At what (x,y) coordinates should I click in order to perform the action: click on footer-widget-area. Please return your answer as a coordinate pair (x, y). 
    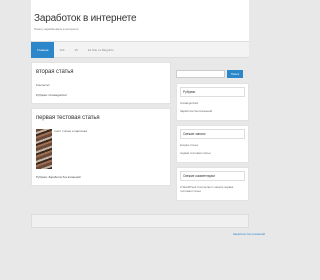
    Looking at the image, I should click on (140, 221).